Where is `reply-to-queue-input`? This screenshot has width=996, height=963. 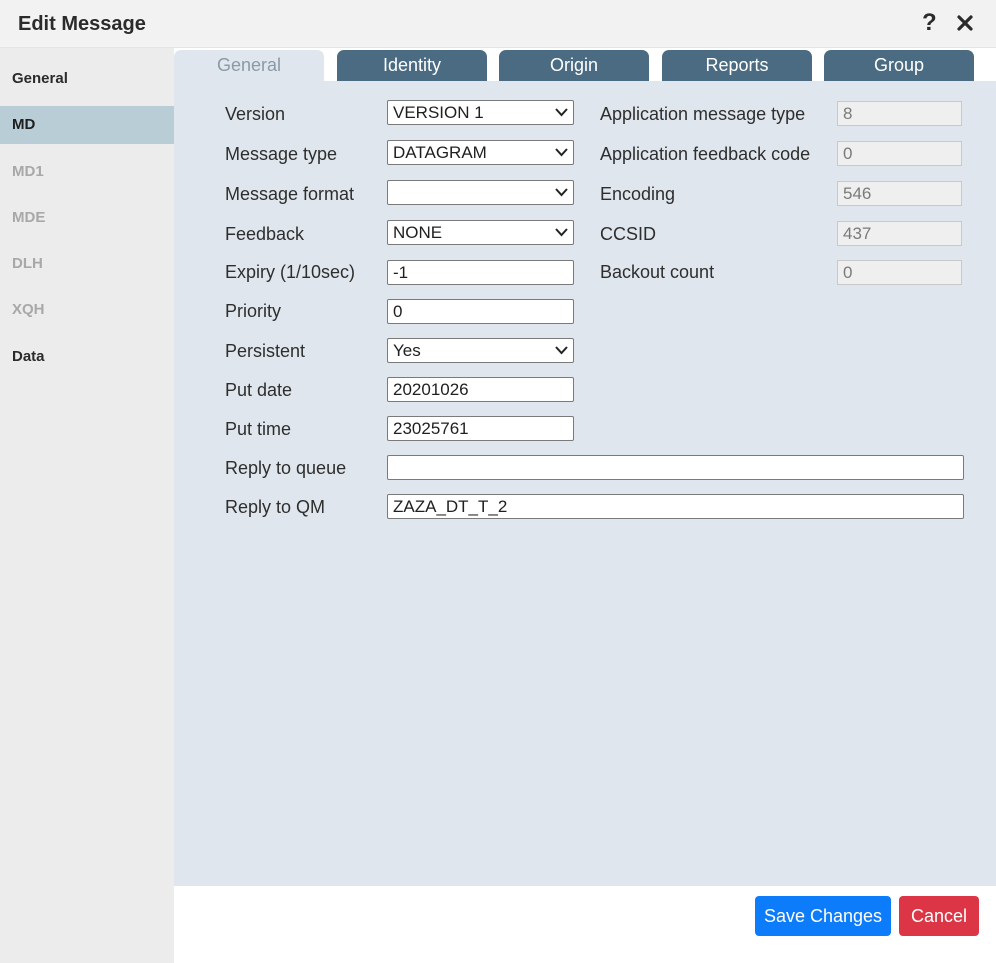 reply-to-queue-input is located at coordinates (675, 467).